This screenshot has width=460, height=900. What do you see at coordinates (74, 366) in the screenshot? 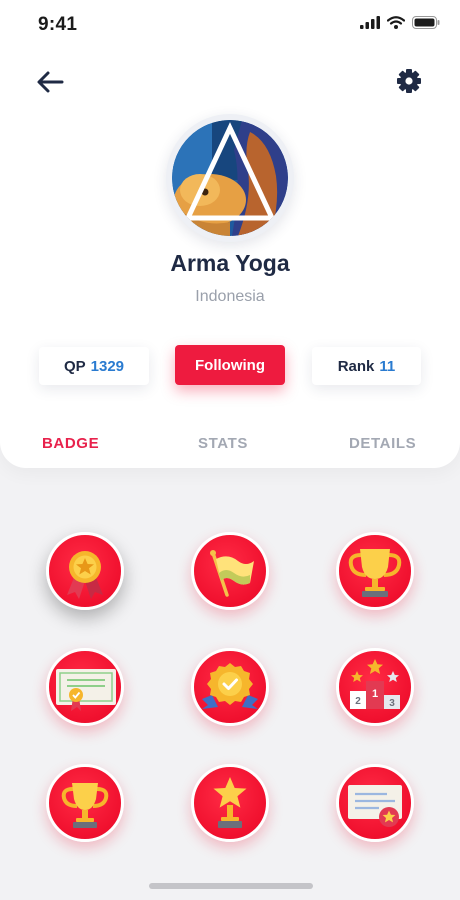
I see `qp-label: QP` at bounding box center [74, 366].